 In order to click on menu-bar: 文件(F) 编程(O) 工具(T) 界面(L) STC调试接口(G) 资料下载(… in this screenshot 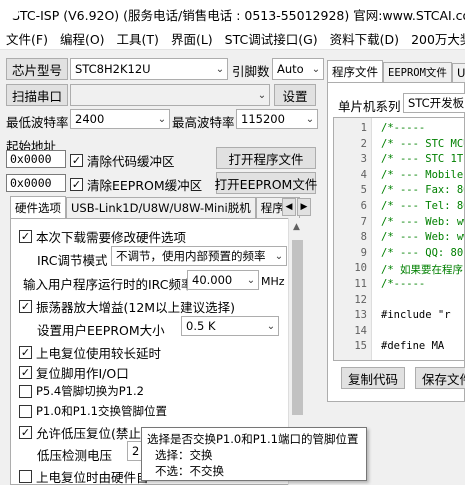, I will do `click(232, 39)`.